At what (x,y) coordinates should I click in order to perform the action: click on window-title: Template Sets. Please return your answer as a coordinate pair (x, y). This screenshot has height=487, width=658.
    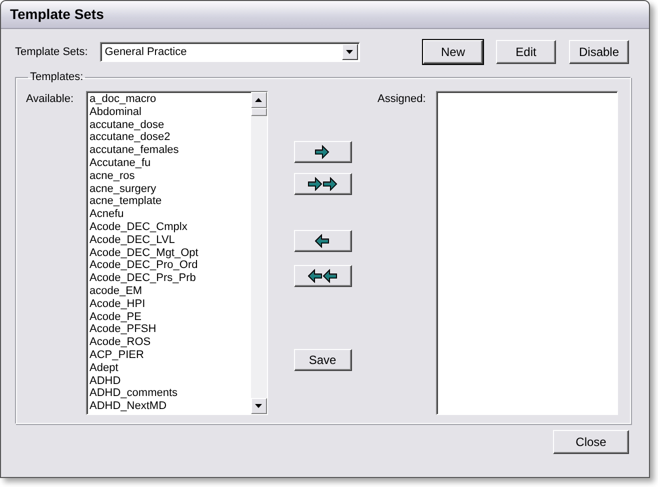
    Looking at the image, I should click on (325, 15).